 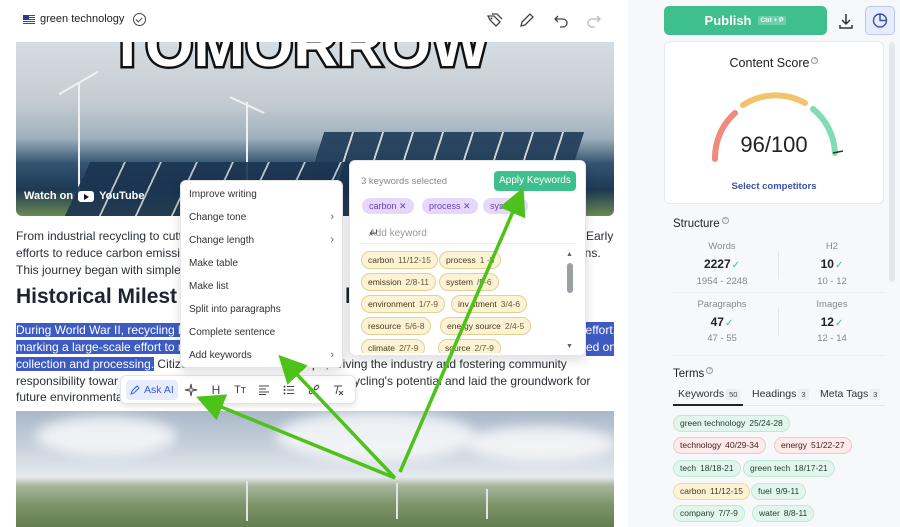 I want to click on selected-line: During World War II, recycling be, so click(x=104, y=330).